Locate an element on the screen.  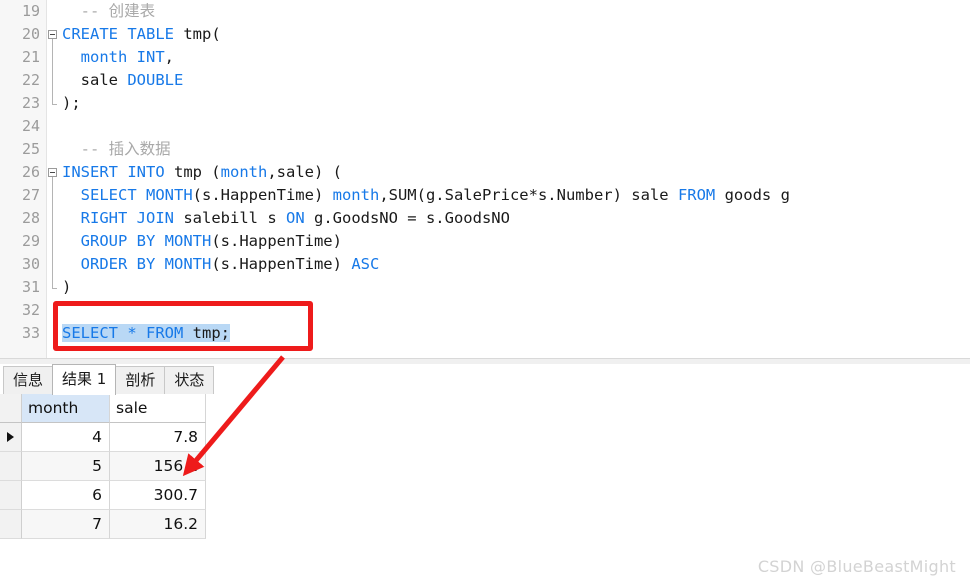
grid-corner-cell is located at coordinates (11, 408).